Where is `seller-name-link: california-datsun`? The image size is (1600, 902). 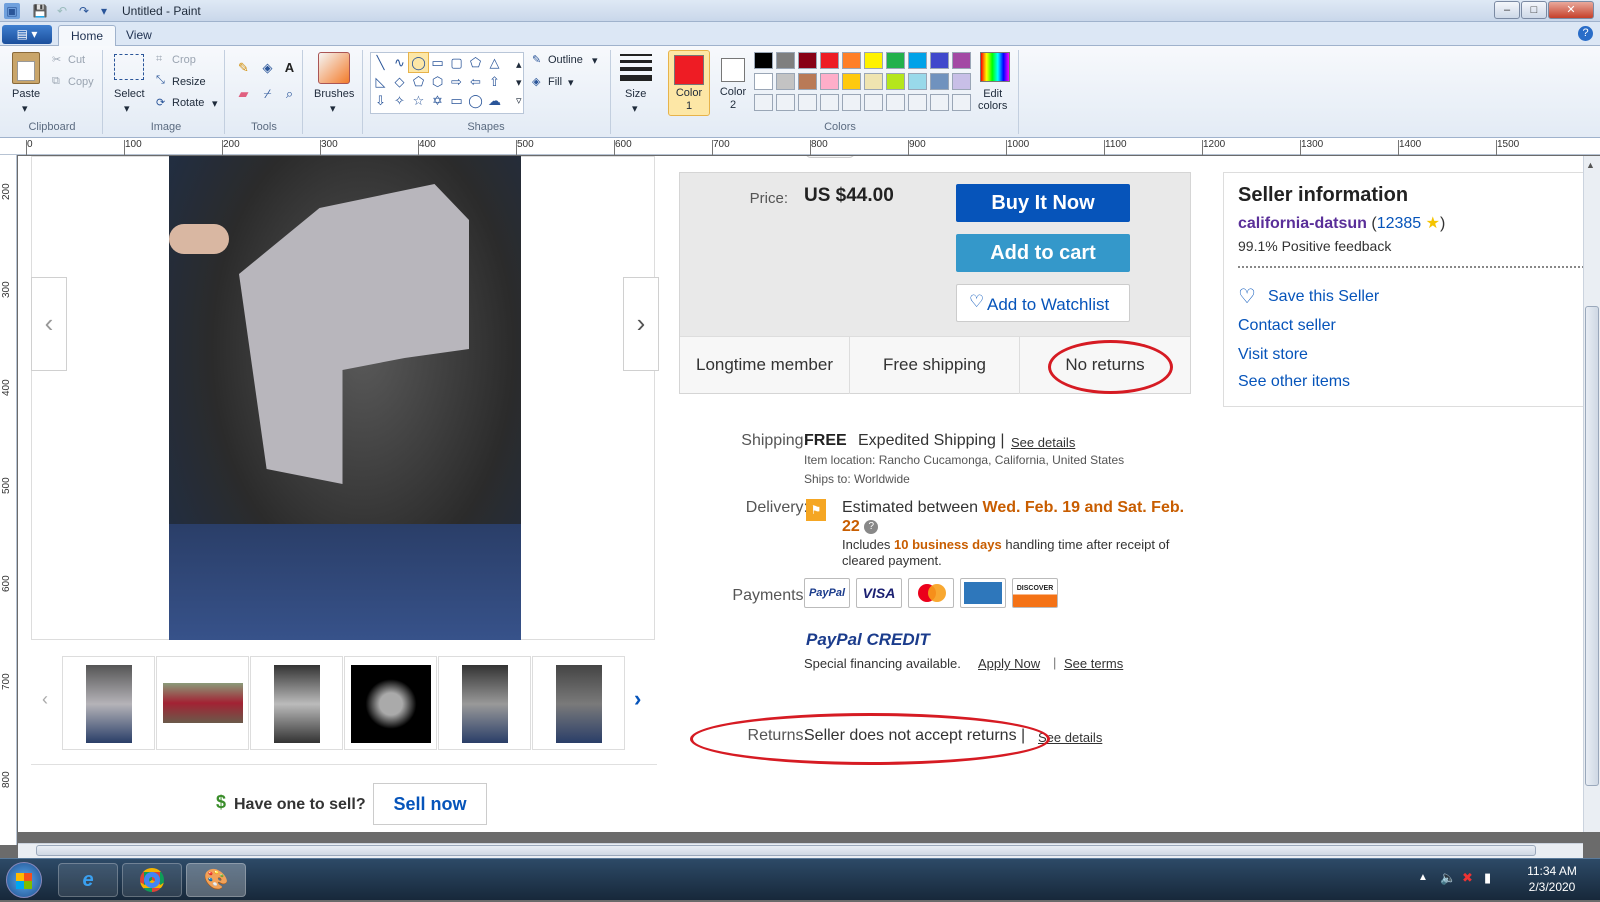 seller-name-link: california-datsun is located at coordinates (1302, 223).